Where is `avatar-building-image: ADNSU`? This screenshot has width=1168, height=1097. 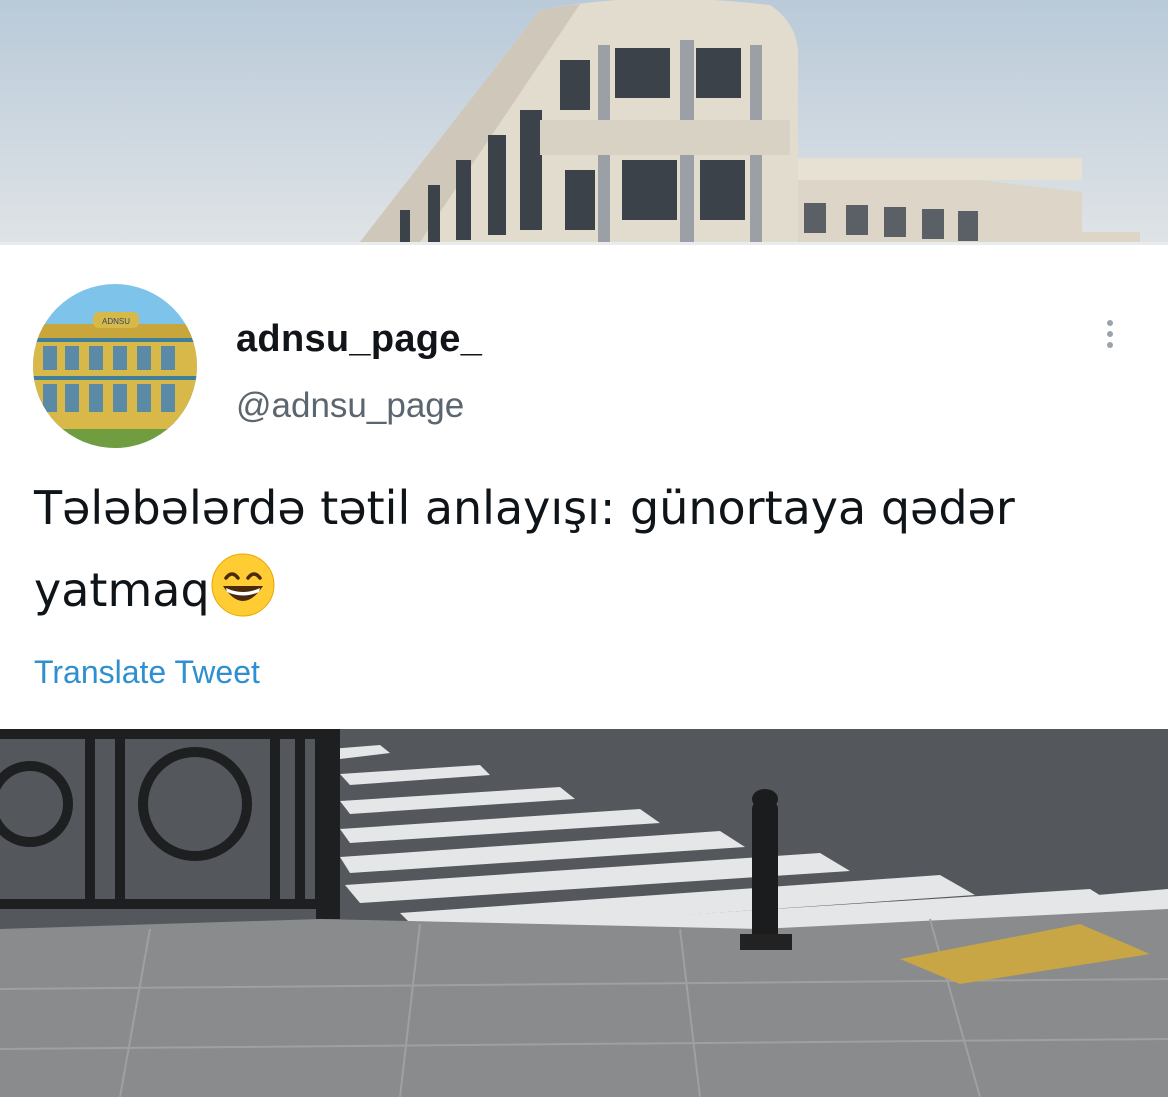
avatar-building-image: ADNSU is located at coordinates (115, 366).